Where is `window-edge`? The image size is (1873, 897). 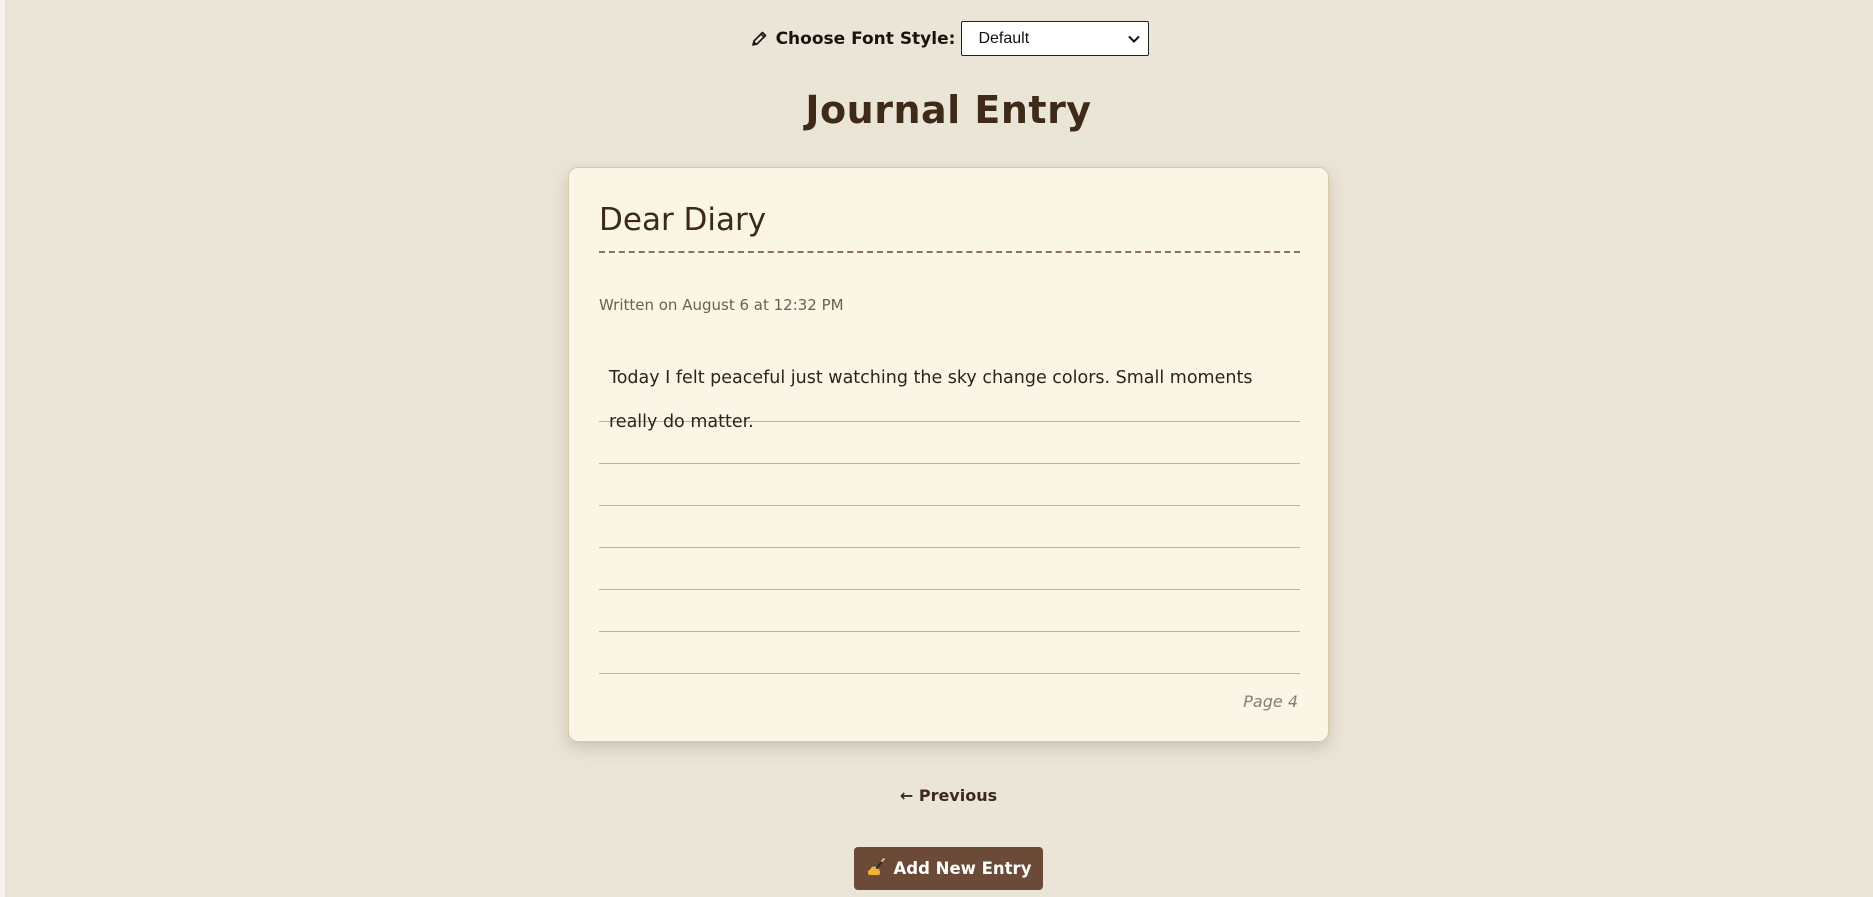 window-edge is located at coordinates (3, 448).